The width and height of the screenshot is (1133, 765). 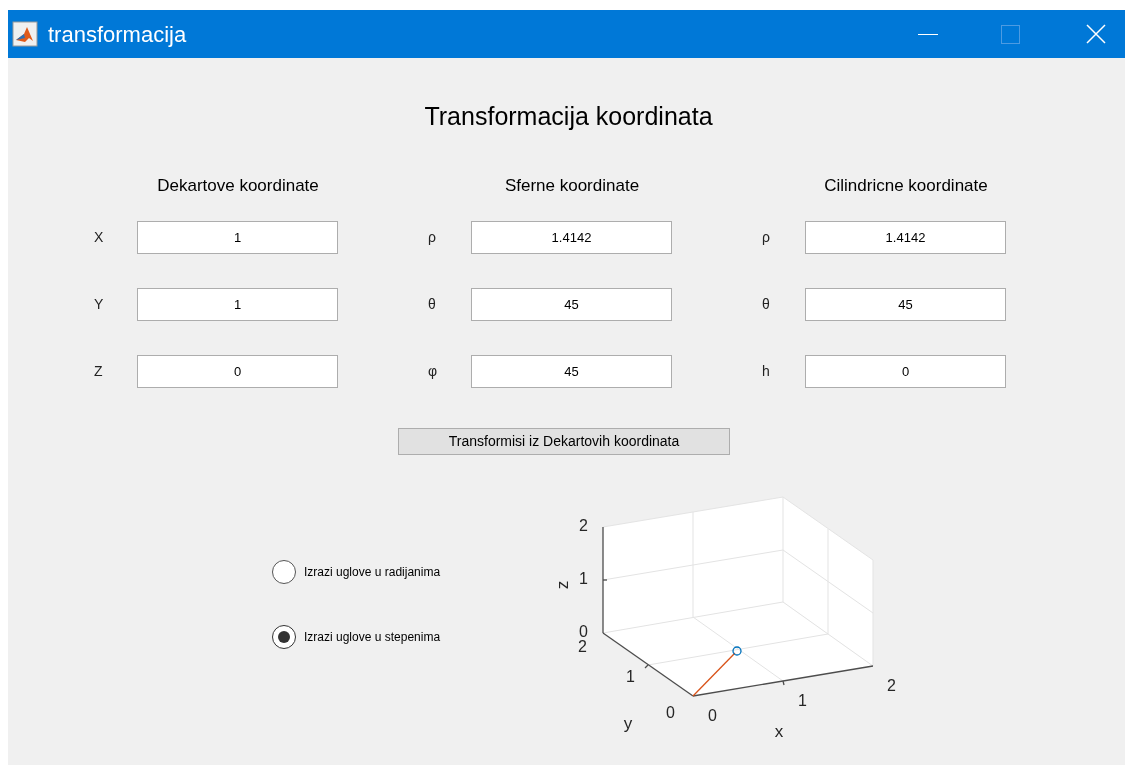 I want to click on window-title: transformacija, so click(x=117, y=34).